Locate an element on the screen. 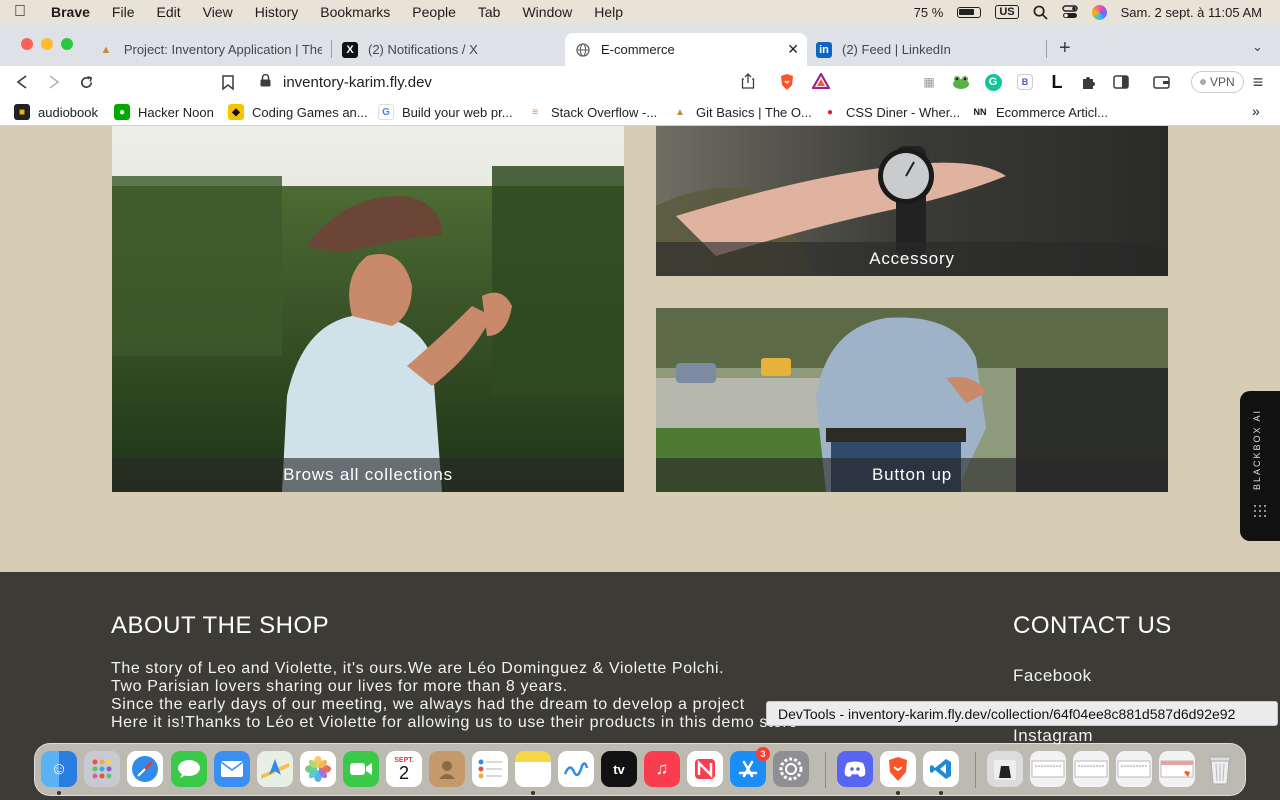  url-text: inventory-karim.fly.dev is located at coordinates (357, 82).